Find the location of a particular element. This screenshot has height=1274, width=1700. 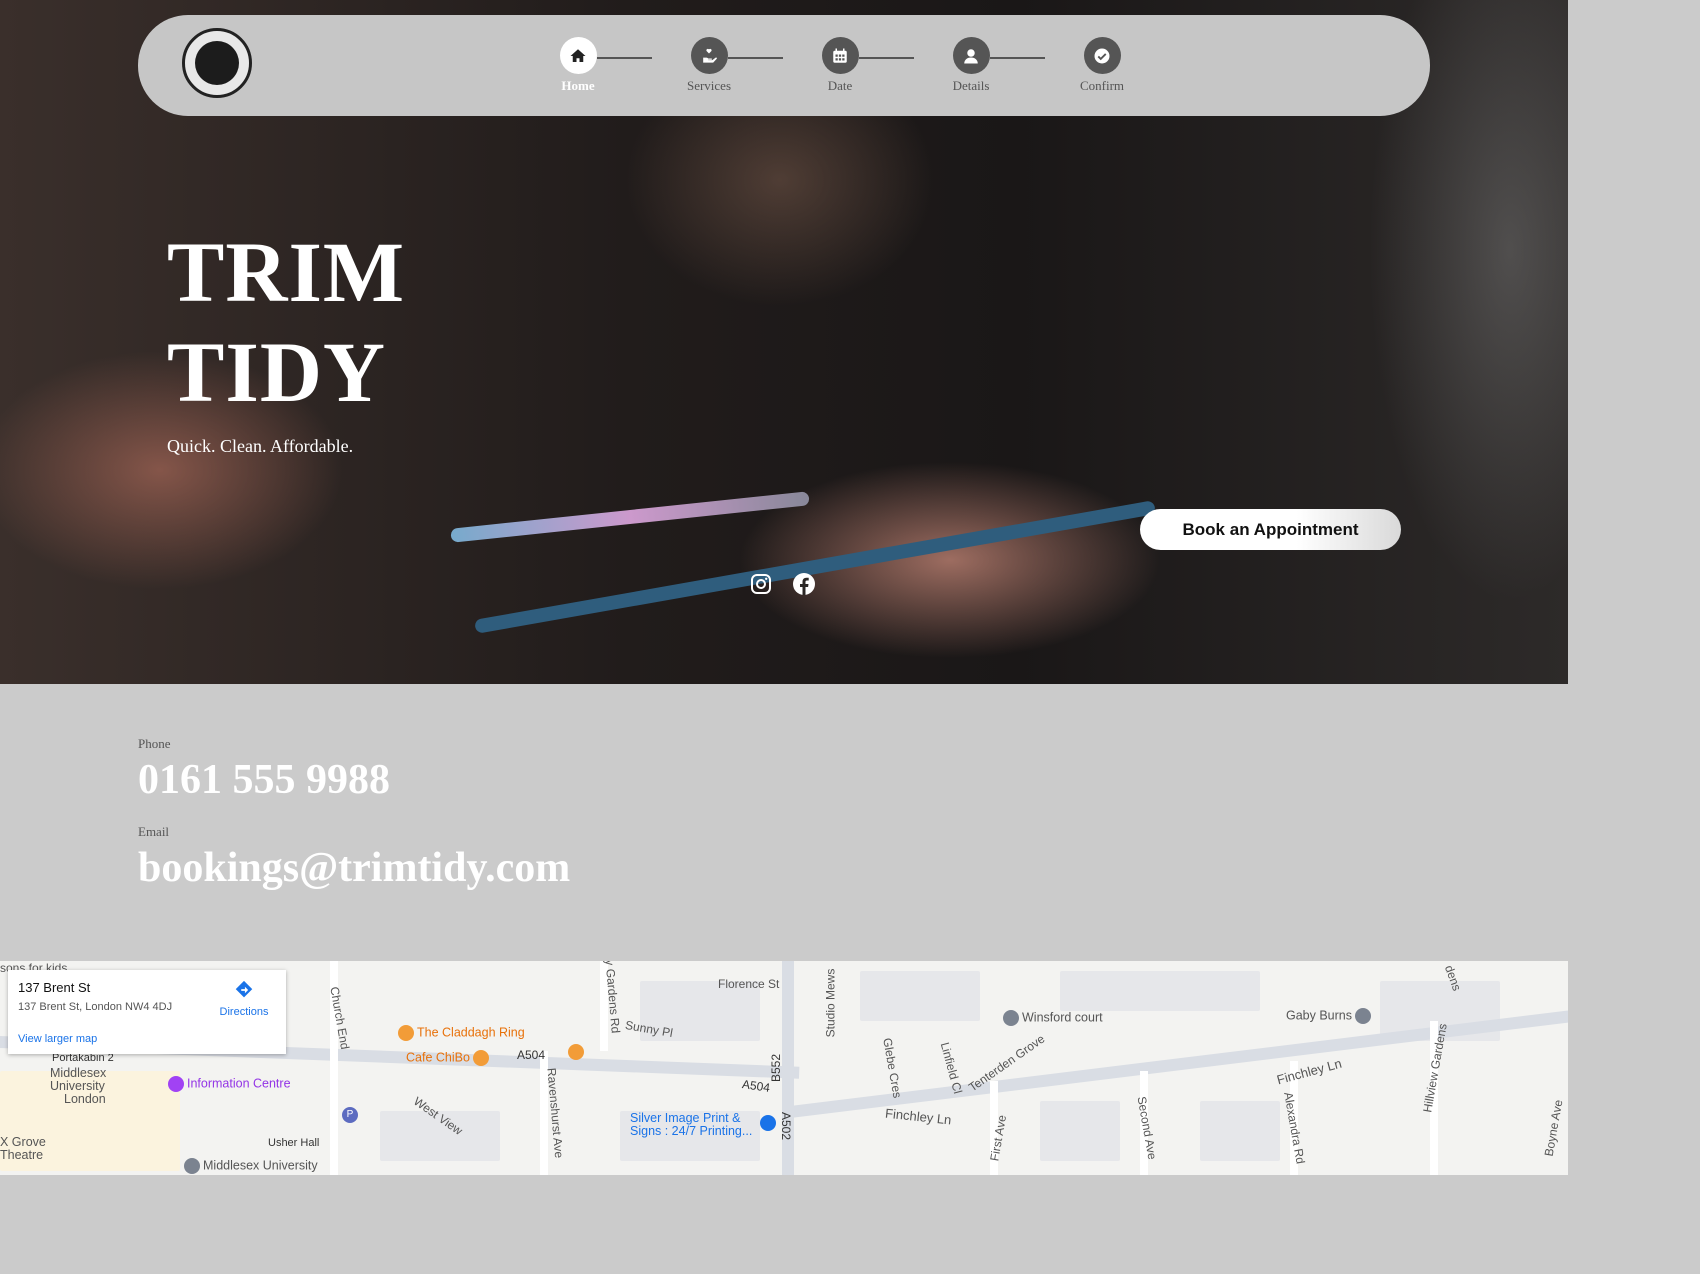

email-label: Email is located at coordinates (154, 831).